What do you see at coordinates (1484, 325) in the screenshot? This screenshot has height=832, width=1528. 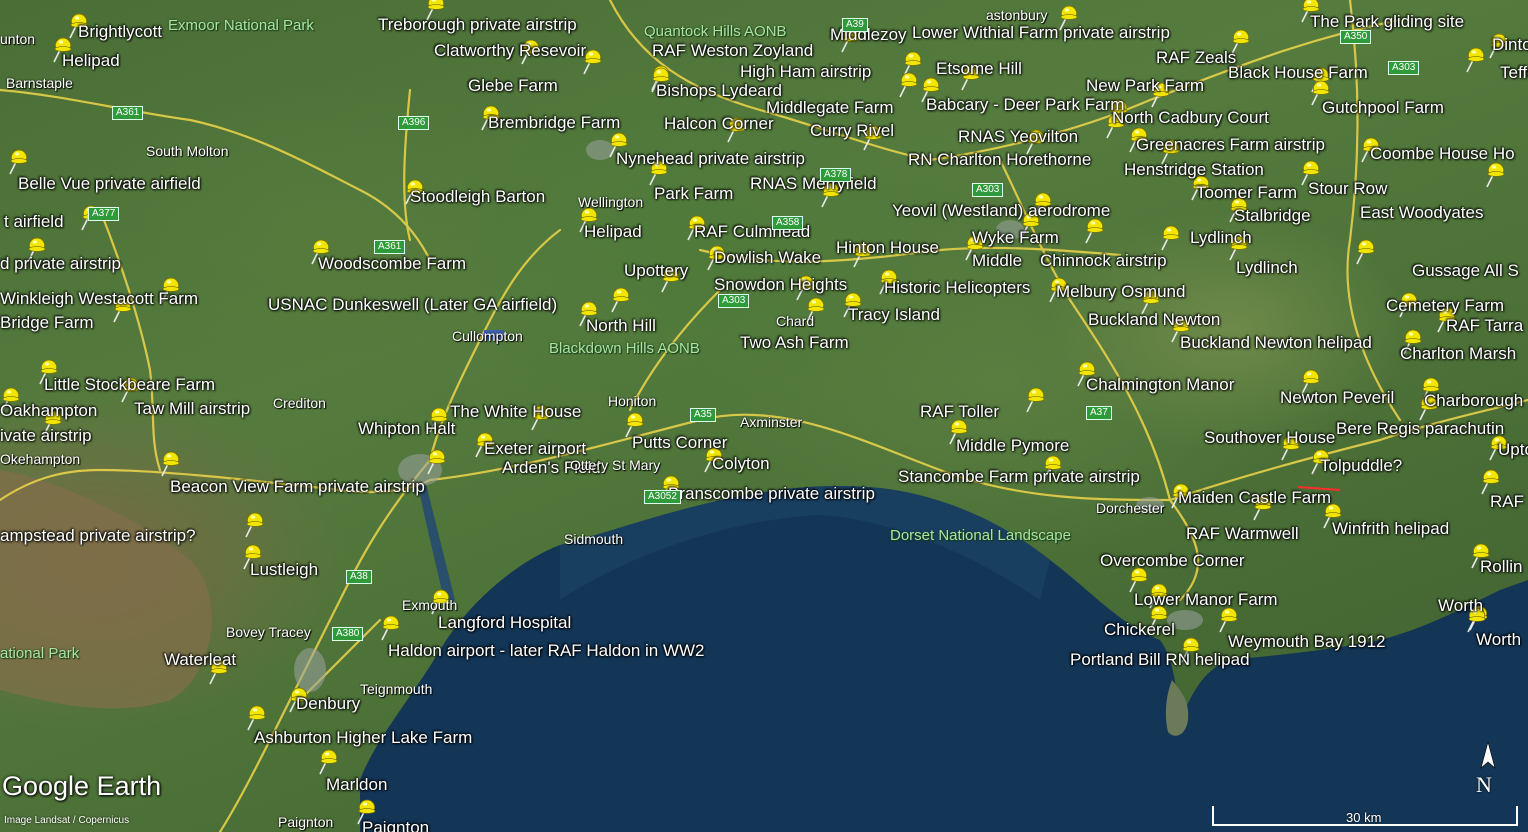 I see `placemark-label: RAF Tarra` at bounding box center [1484, 325].